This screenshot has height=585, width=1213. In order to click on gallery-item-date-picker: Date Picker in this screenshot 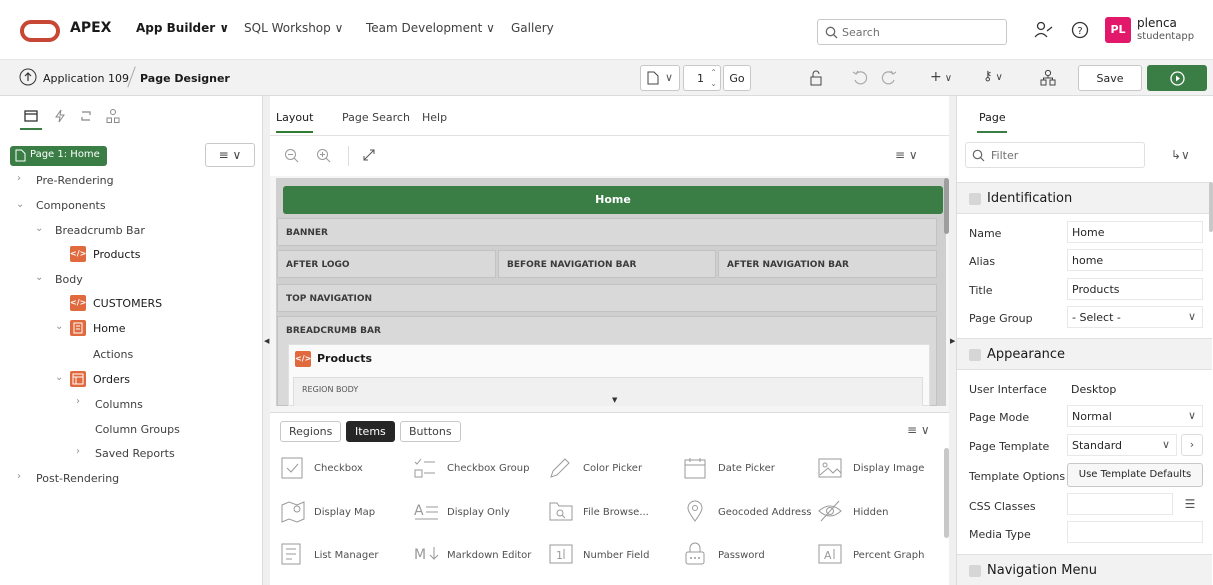, I will do `click(746, 468)`.